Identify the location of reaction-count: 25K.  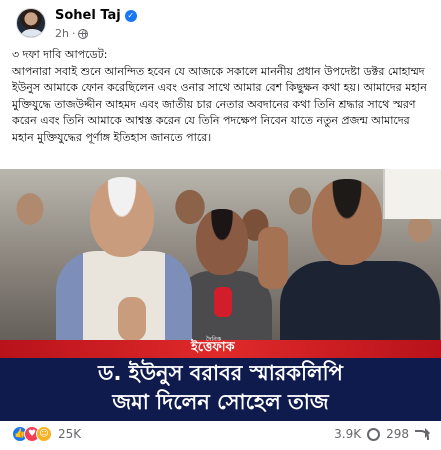
(69, 434).